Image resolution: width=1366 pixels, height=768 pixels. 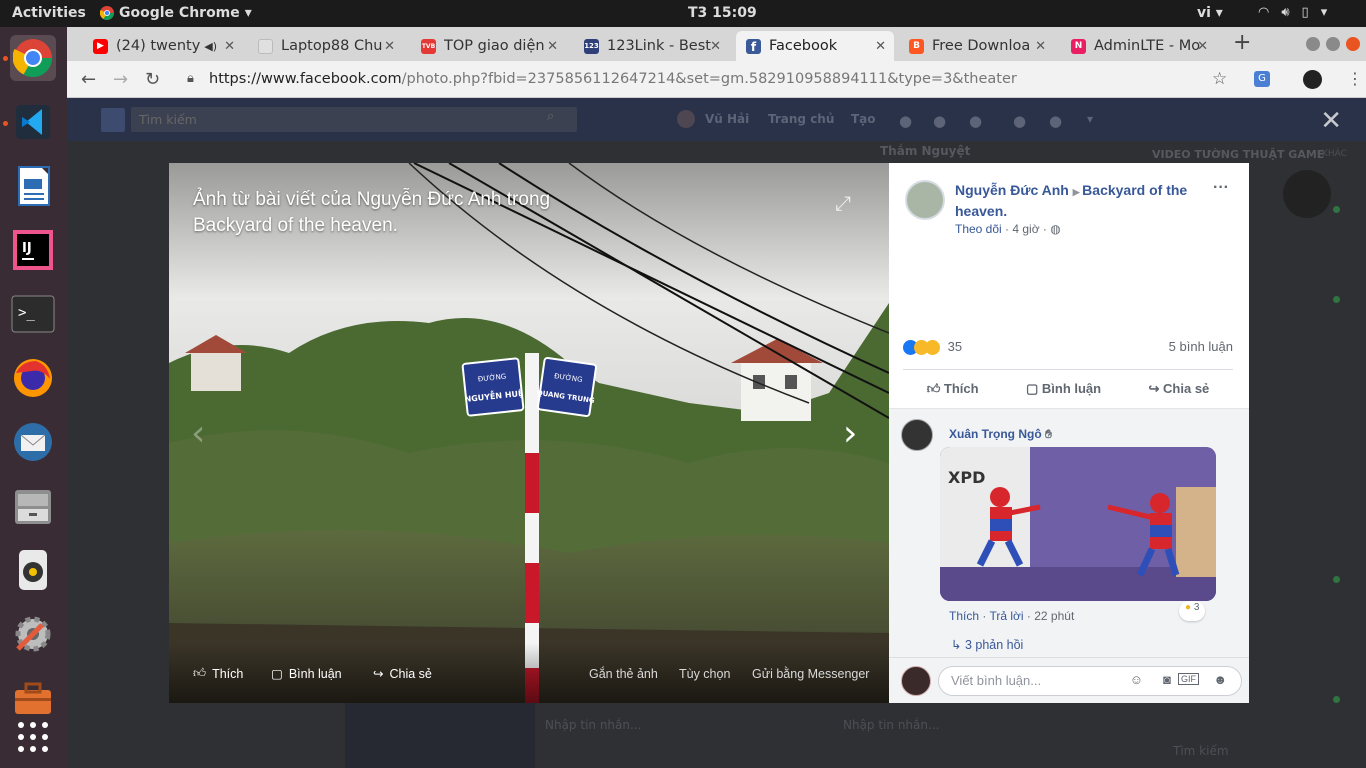 What do you see at coordinates (955, 346) in the screenshot?
I see `reaction-count: 35` at bounding box center [955, 346].